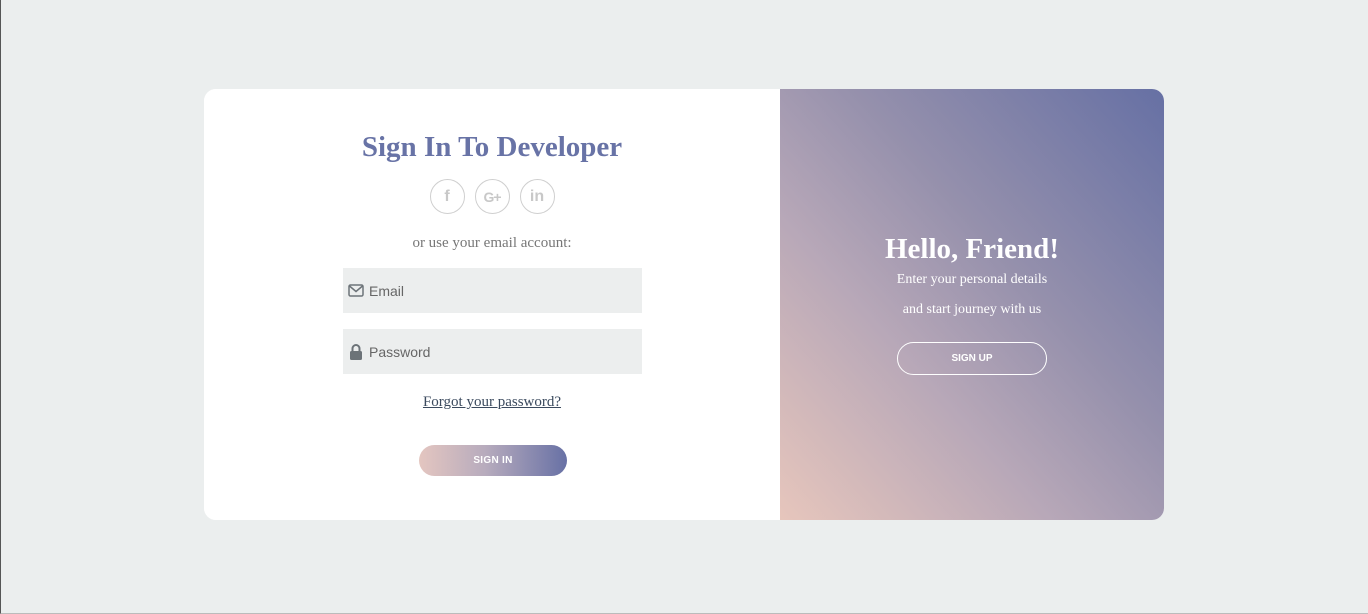 Image resolution: width=1368 pixels, height=614 pixels. I want to click on google-plus-icon: G+, so click(492, 196).